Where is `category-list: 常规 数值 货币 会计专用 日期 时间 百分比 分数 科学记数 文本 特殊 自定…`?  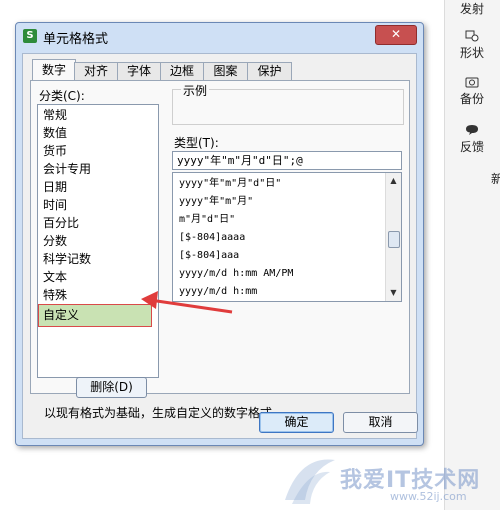 category-list: 常规 数值 货币 会计专用 日期 时间 百分比 分数 科学记数 文本 特殊 自定… is located at coordinates (98, 241).